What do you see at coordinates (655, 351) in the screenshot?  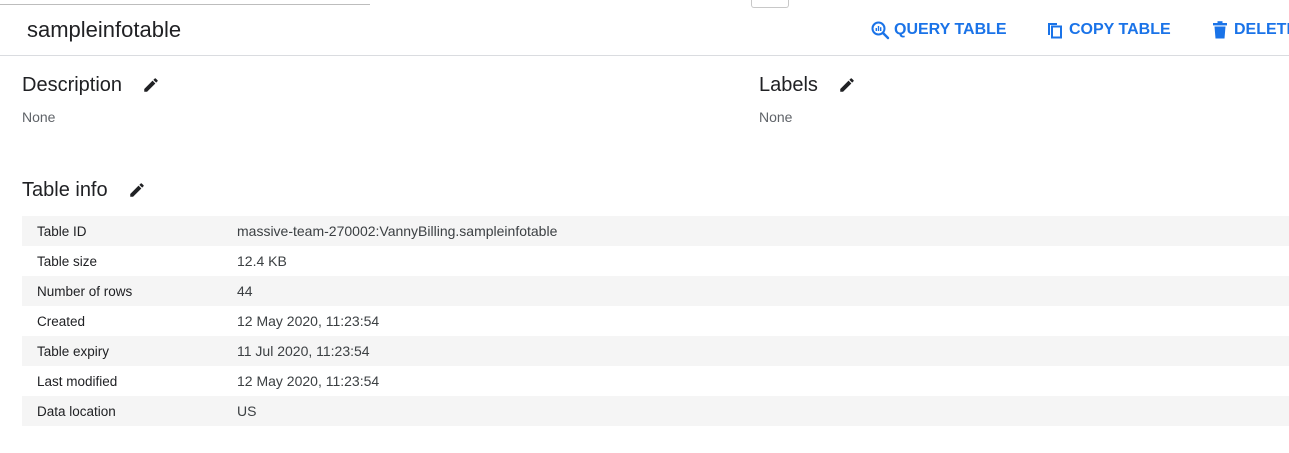 I see `table-row: Table expiry 11 Jul 2020, 11:23:54` at bounding box center [655, 351].